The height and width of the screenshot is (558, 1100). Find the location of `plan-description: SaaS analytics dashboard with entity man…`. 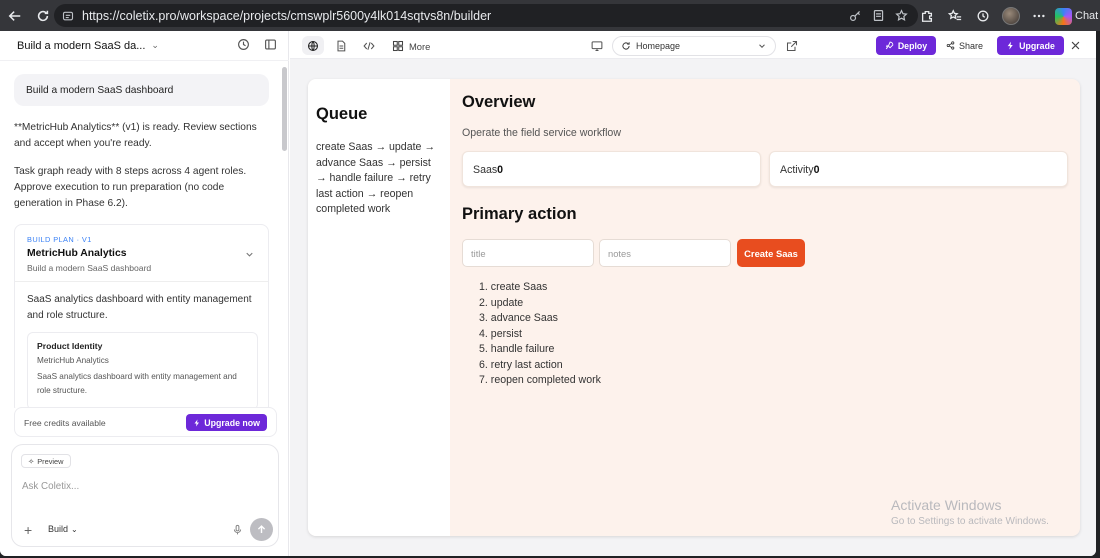

plan-description: SaaS analytics dashboard with entity man… is located at coordinates (139, 307).